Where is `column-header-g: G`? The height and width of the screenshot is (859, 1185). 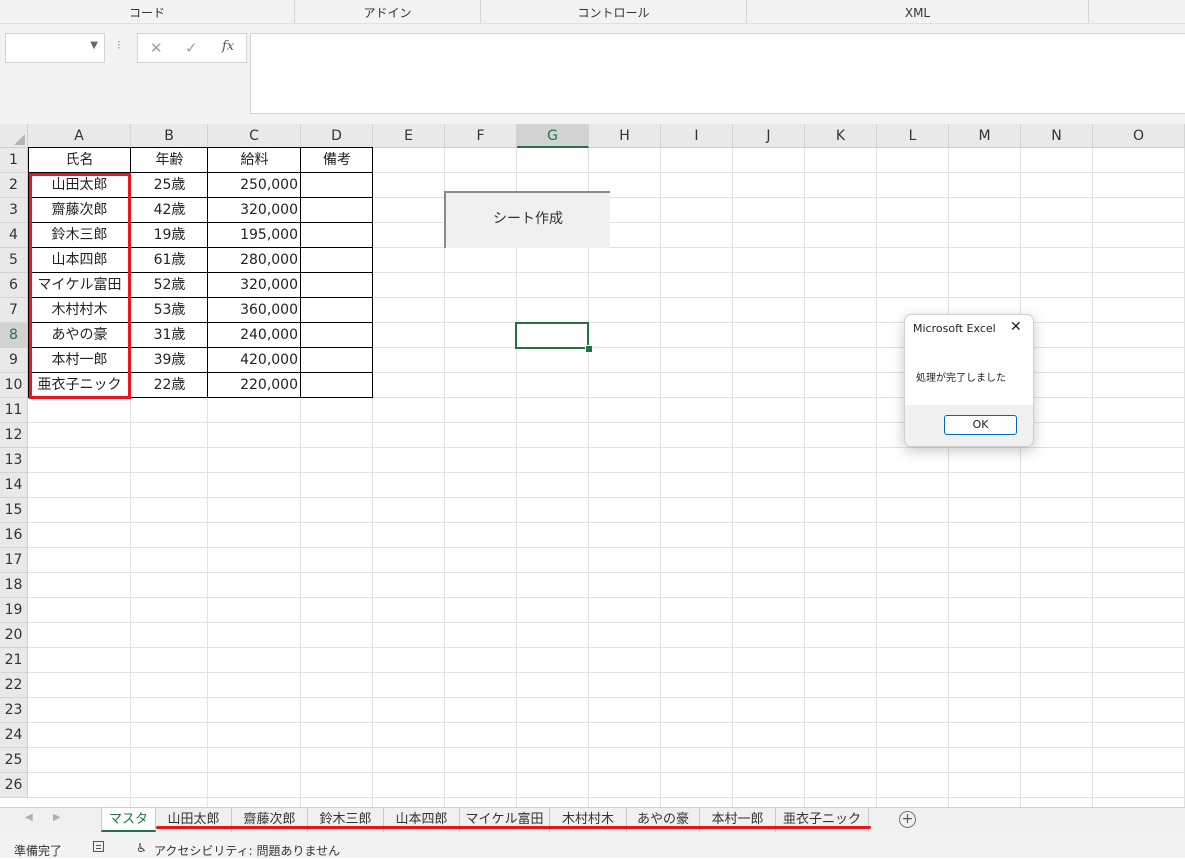 column-header-g: G is located at coordinates (553, 136).